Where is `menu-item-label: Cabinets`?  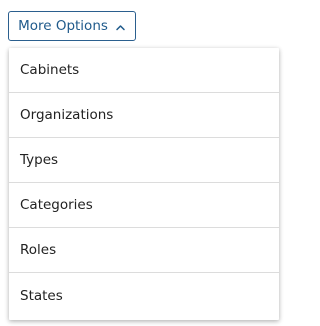
menu-item-label: Cabinets is located at coordinates (50, 70).